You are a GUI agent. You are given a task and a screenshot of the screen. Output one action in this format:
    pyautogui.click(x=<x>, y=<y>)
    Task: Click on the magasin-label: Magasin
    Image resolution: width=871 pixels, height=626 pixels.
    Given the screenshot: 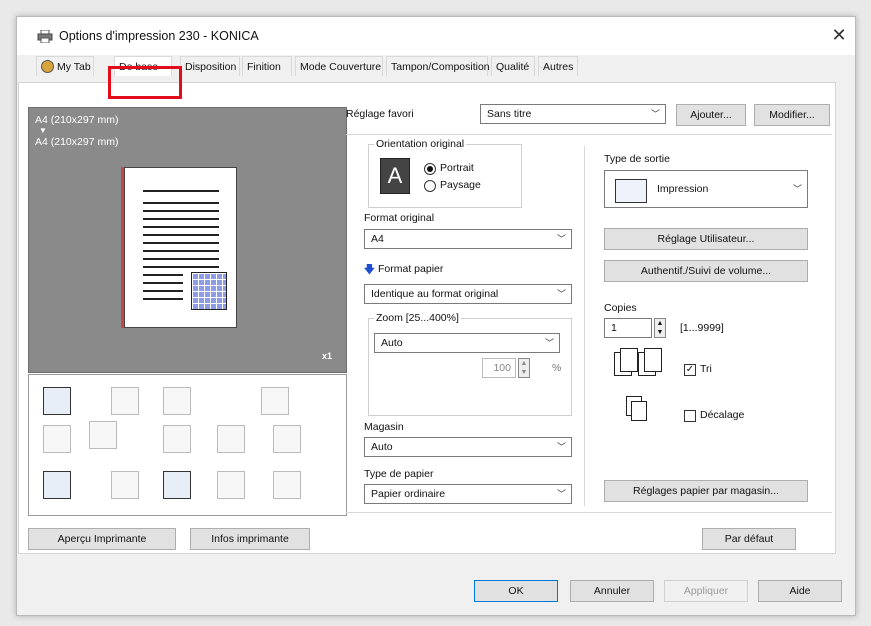 What is the action you would take?
    pyautogui.click(x=384, y=427)
    